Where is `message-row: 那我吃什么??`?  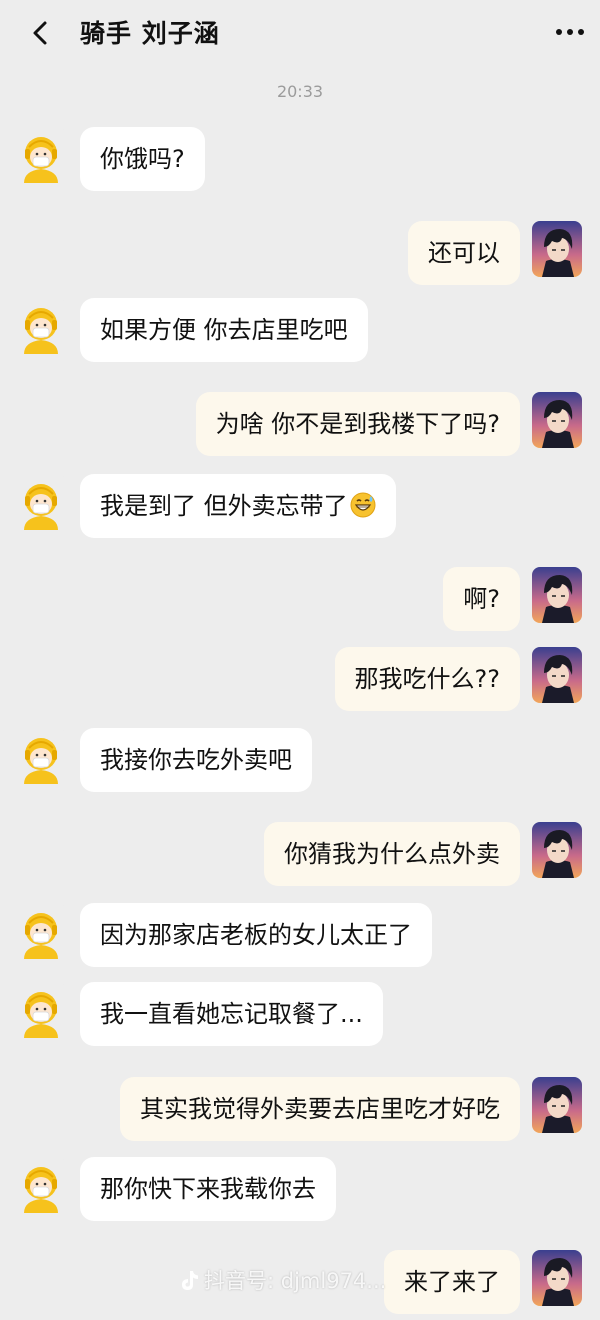 message-row: 那我吃什么?? is located at coordinates (300, 682).